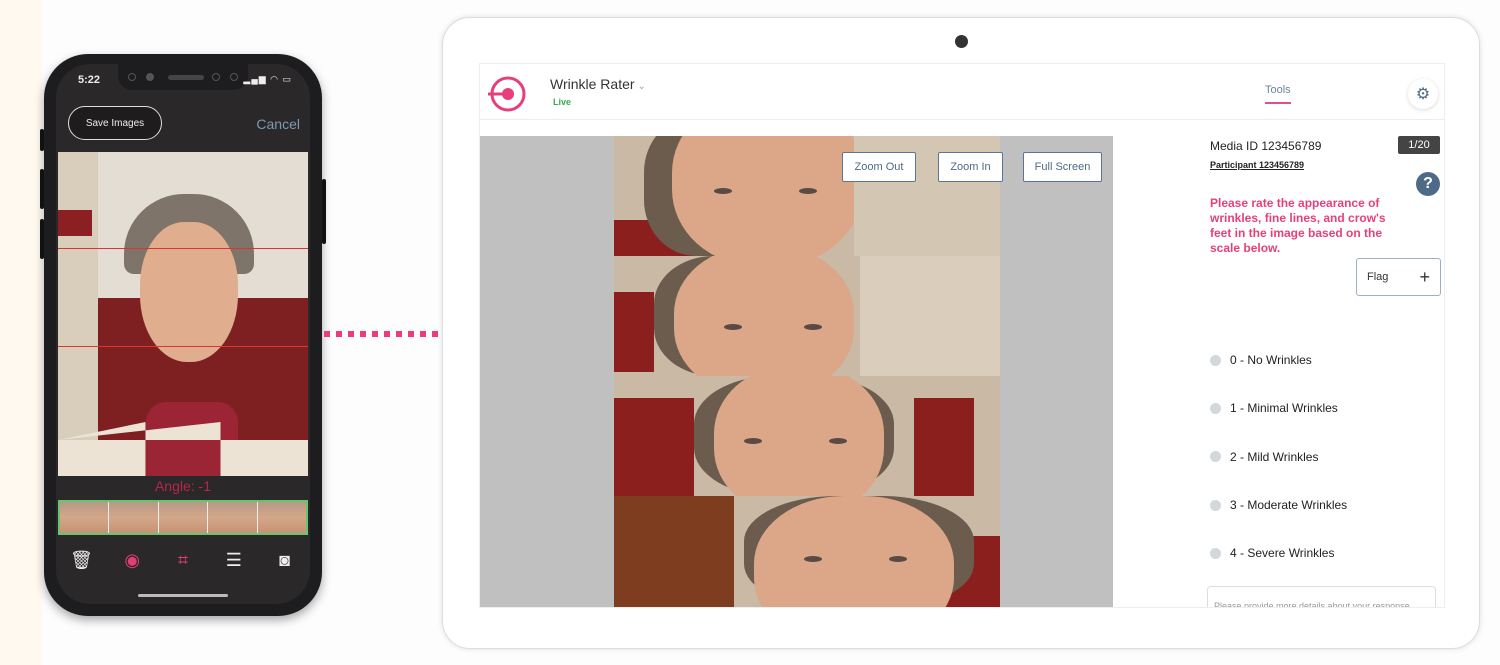  What do you see at coordinates (324, 211) in the screenshot?
I see `phone-power-button` at bounding box center [324, 211].